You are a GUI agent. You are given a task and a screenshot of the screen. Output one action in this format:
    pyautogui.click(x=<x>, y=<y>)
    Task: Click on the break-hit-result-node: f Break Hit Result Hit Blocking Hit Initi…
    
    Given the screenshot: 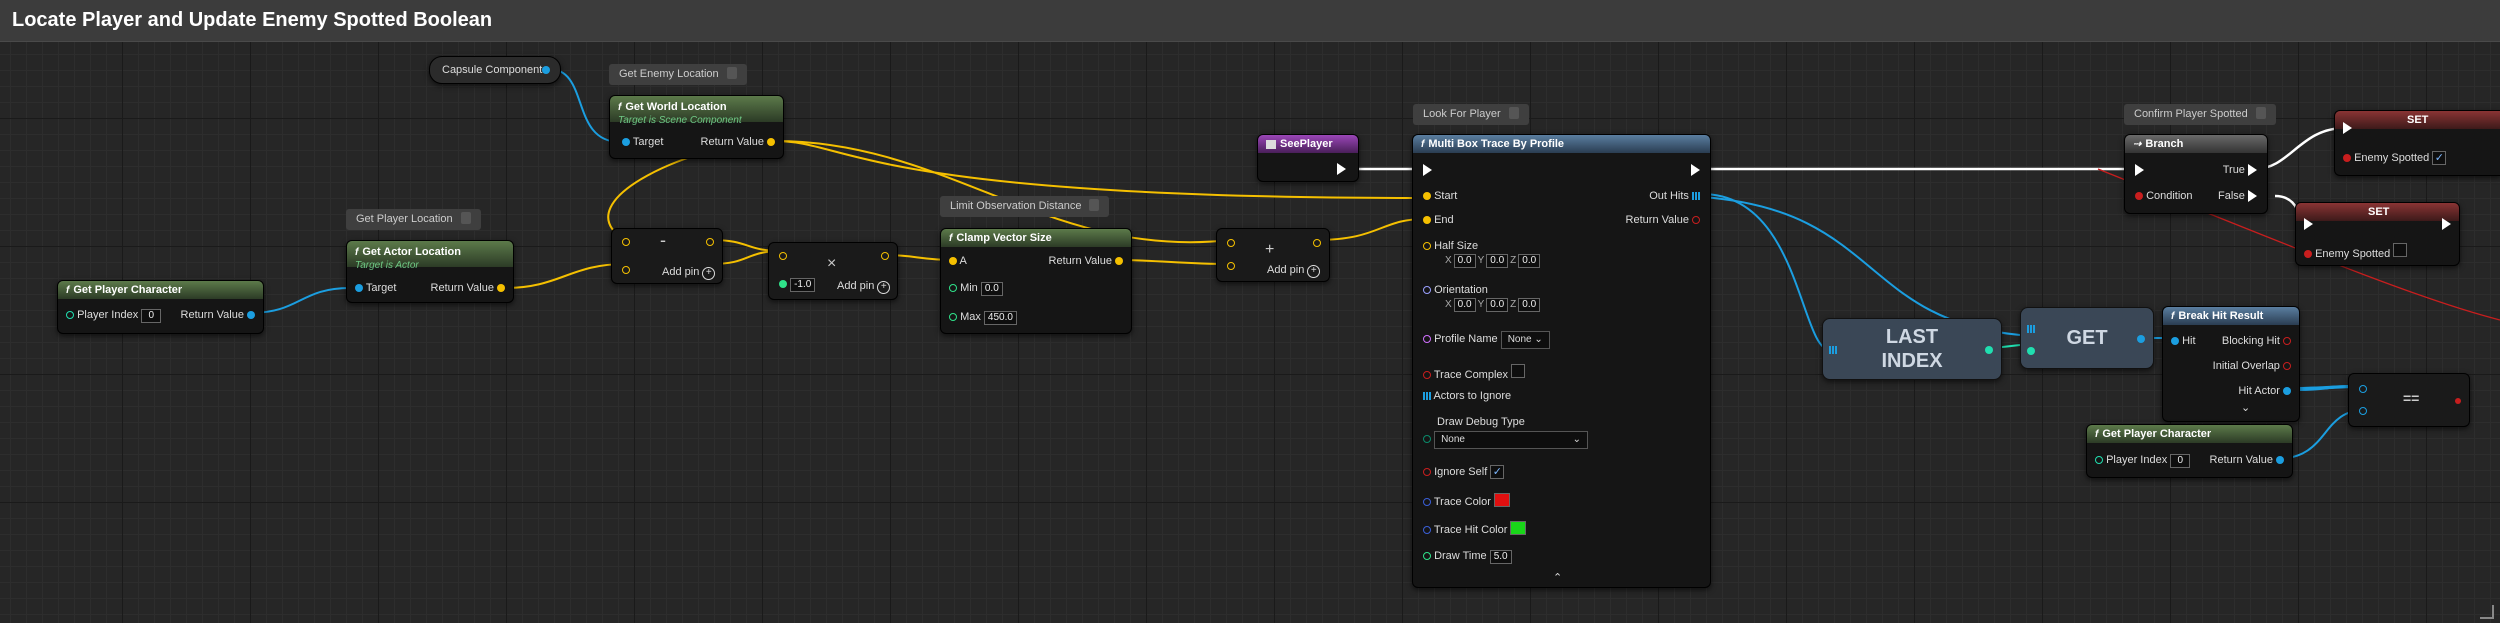 What is the action you would take?
    pyautogui.click(x=2231, y=364)
    